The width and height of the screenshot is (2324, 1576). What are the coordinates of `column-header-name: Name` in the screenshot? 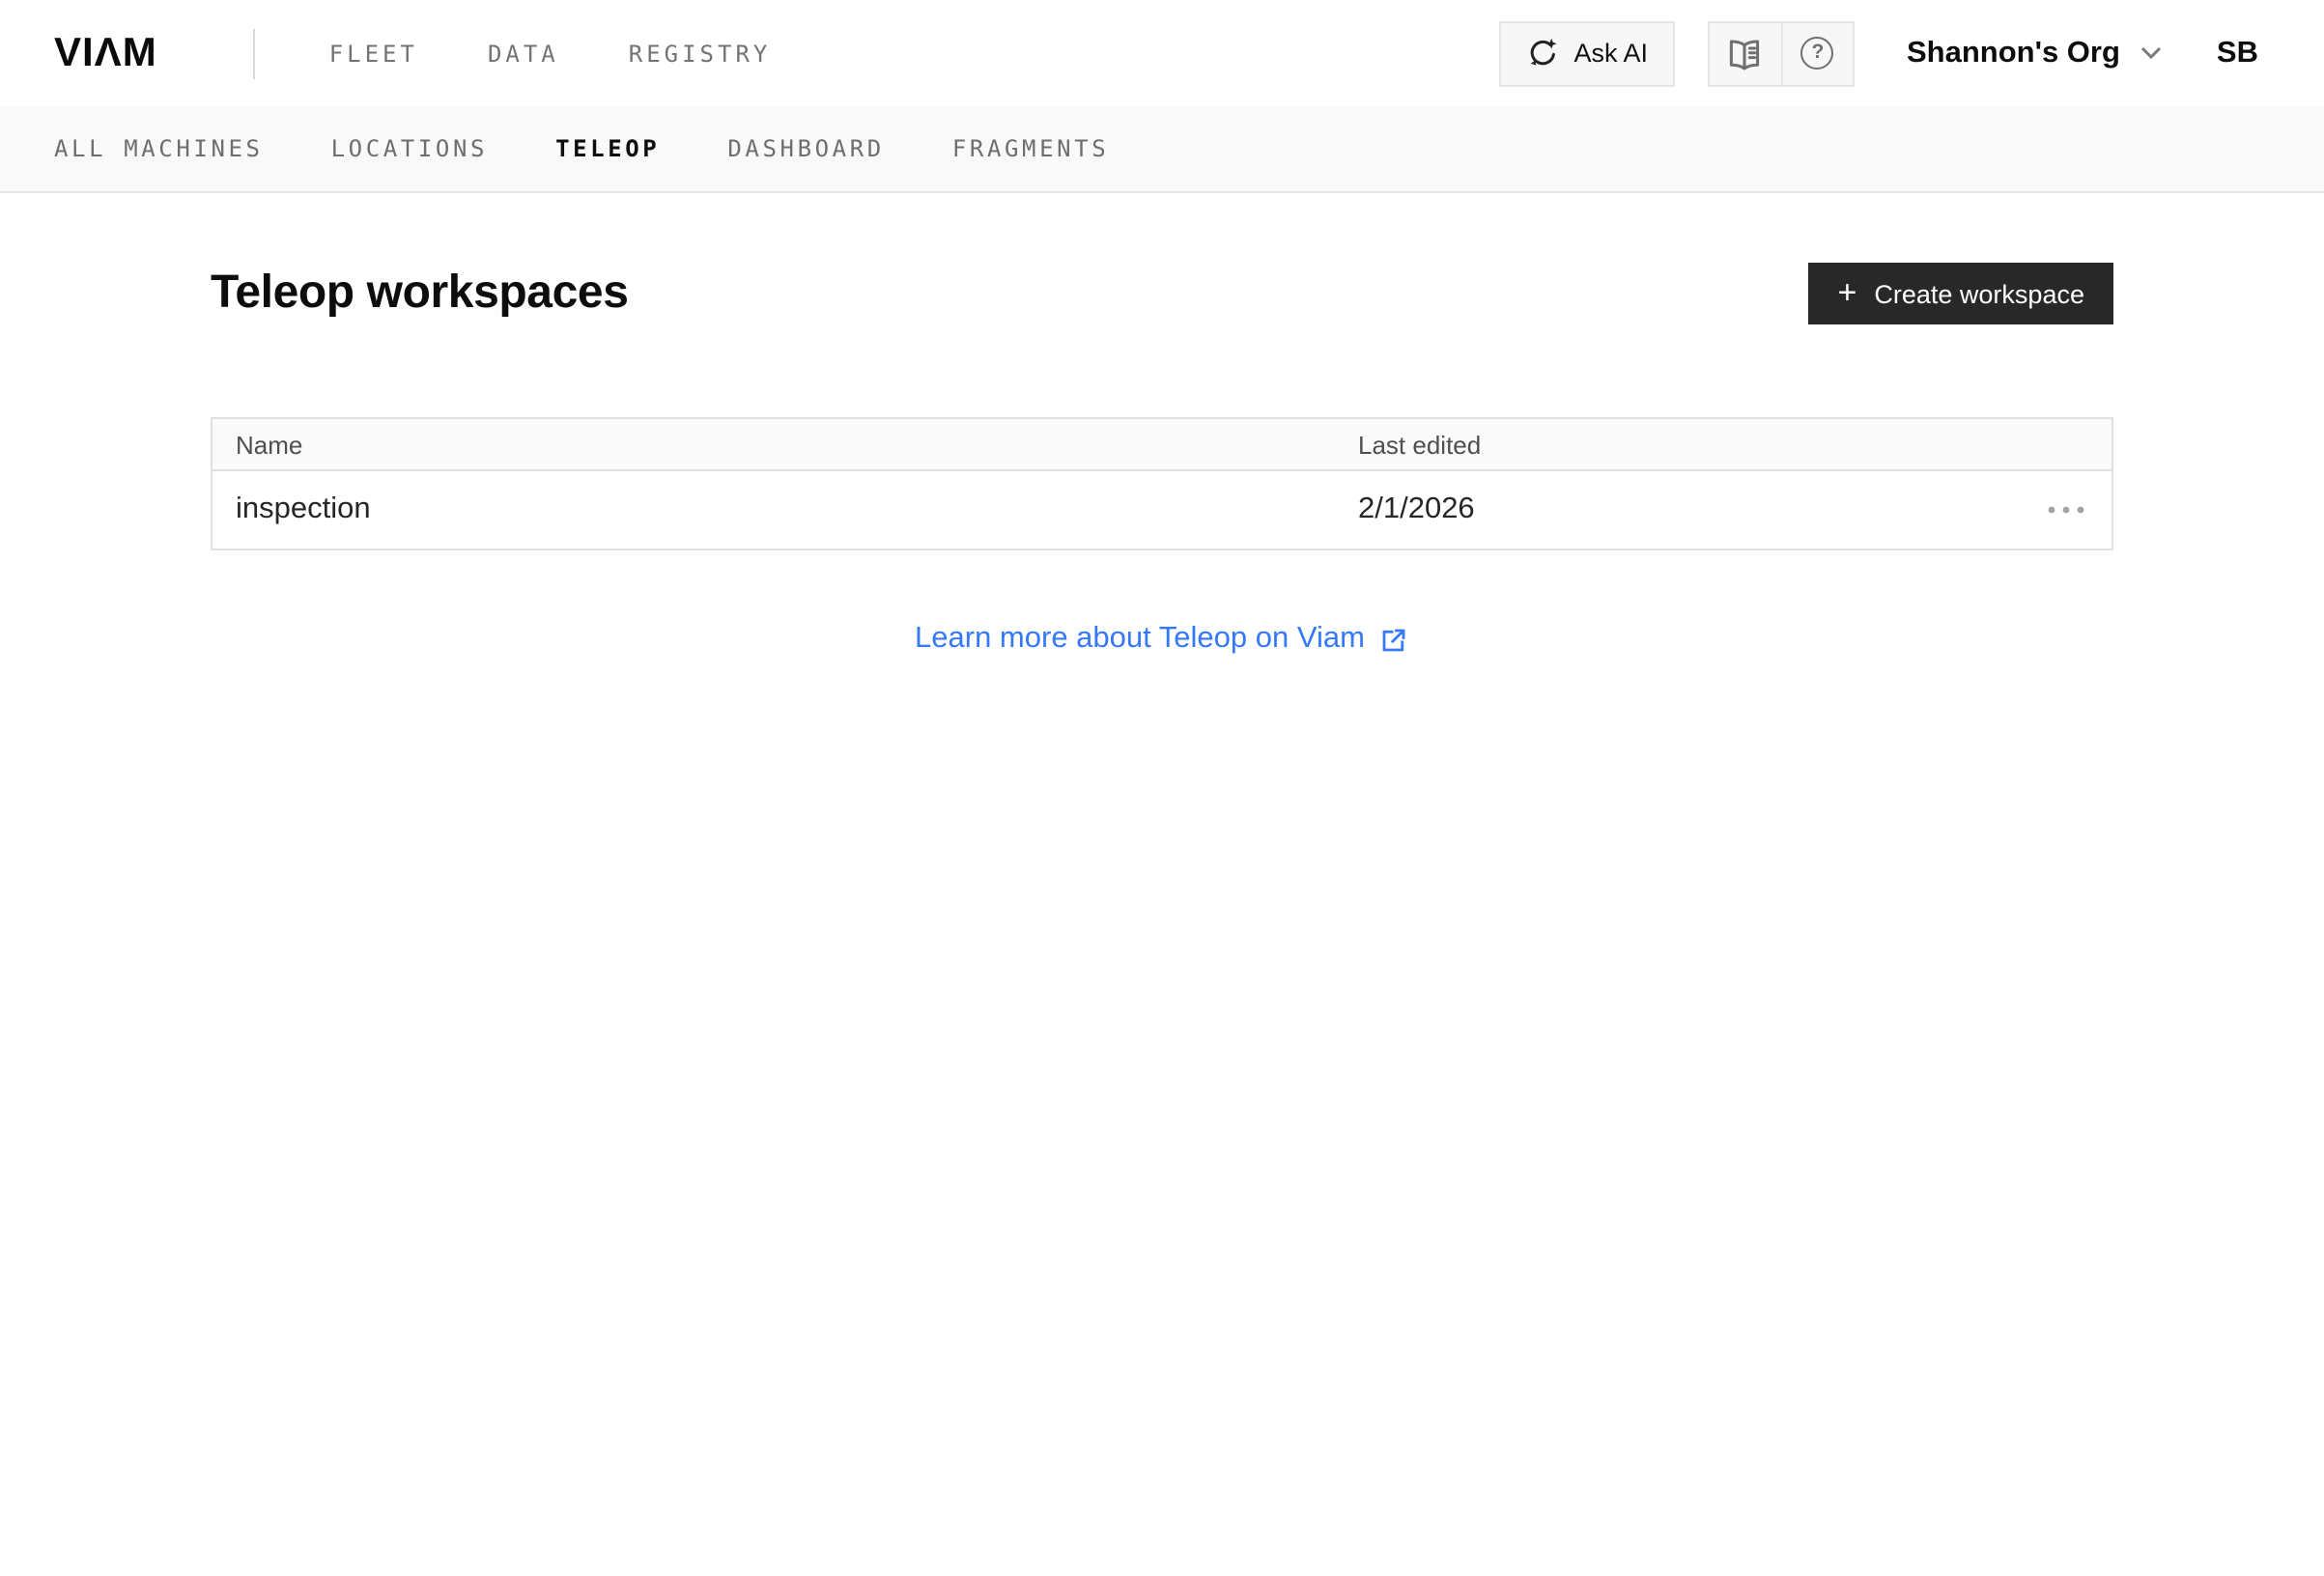 It's located at (269, 444).